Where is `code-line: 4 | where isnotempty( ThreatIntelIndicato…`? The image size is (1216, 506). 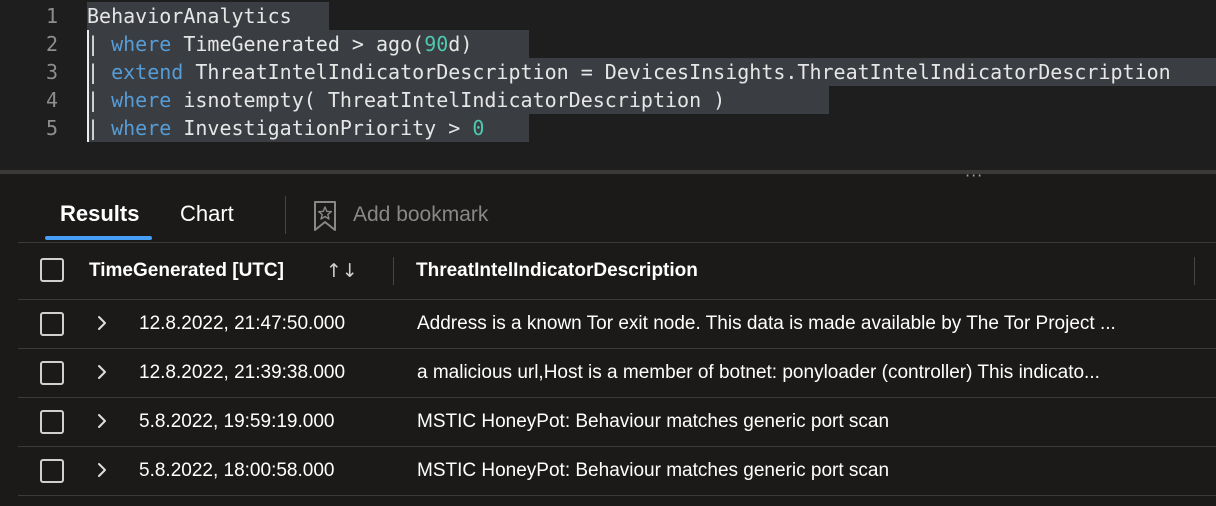 code-line: 4 | where isnotempty( ThreatIntelIndicato… is located at coordinates (608, 100).